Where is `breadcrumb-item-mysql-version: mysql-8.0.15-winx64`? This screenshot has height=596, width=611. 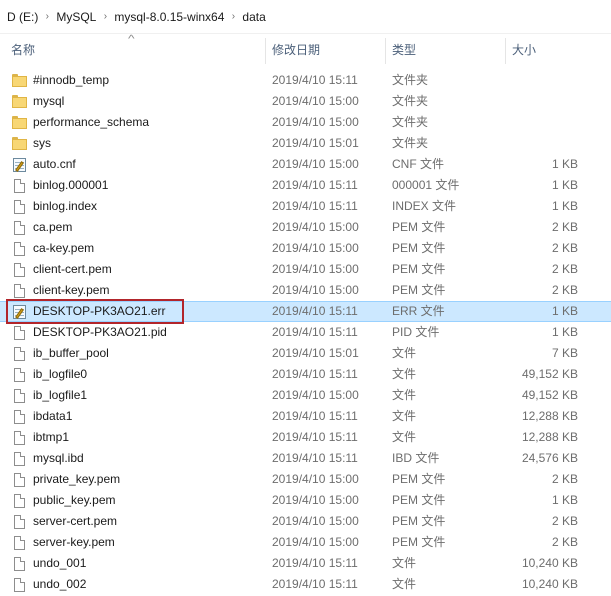 breadcrumb-item-mysql-version: mysql-8.0.15-winx64 is located at coordinates (169, 17).